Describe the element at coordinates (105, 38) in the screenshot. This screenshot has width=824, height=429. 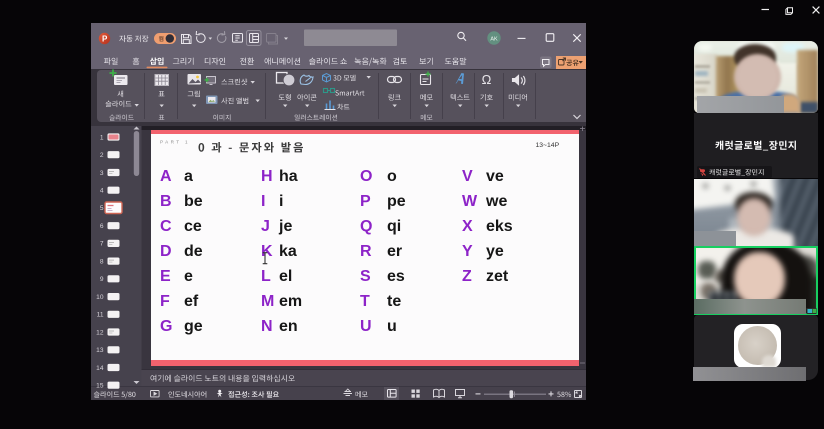
I see `svg-text: P` at that location.